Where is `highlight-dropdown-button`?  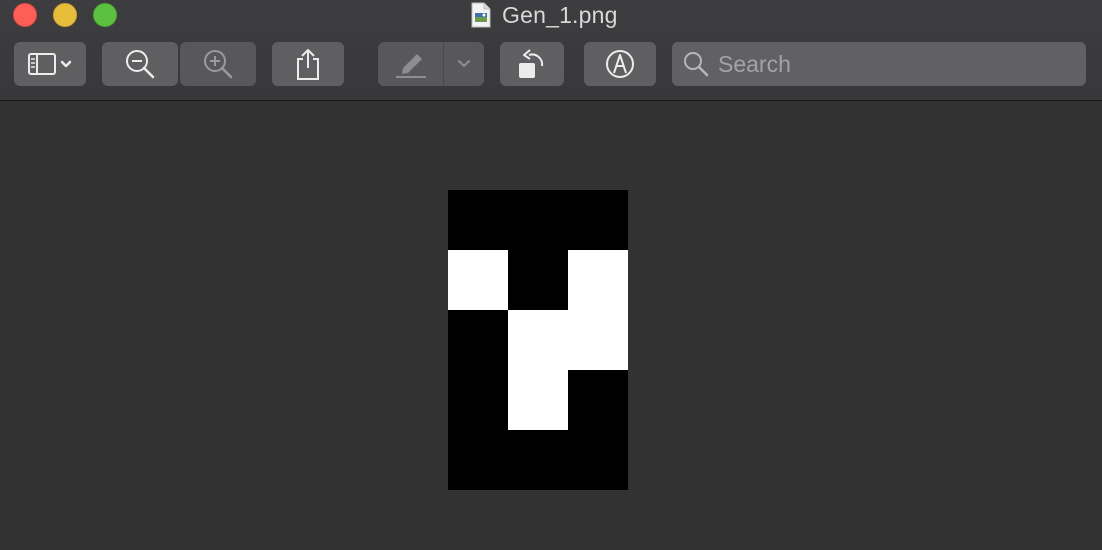
highlight-dropdown-button is located at coordinates (464, 64).